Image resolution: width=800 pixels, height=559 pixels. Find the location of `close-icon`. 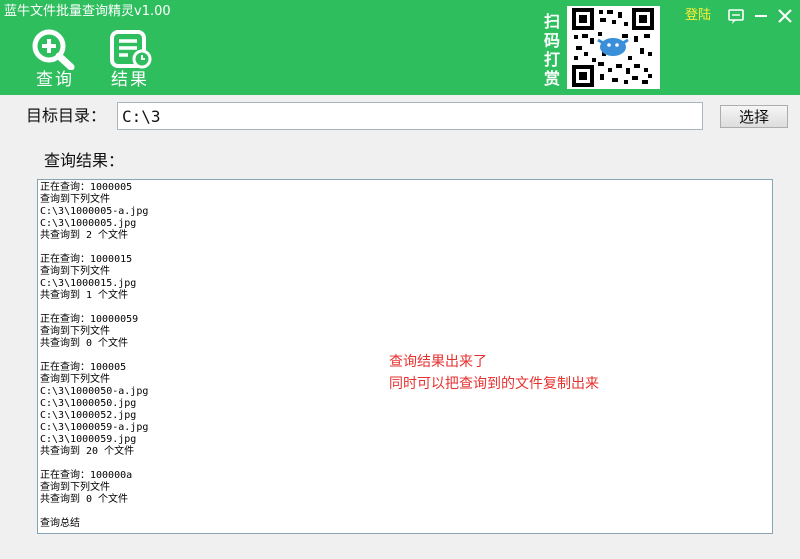

close-icon is located at coordinates (785, 16).